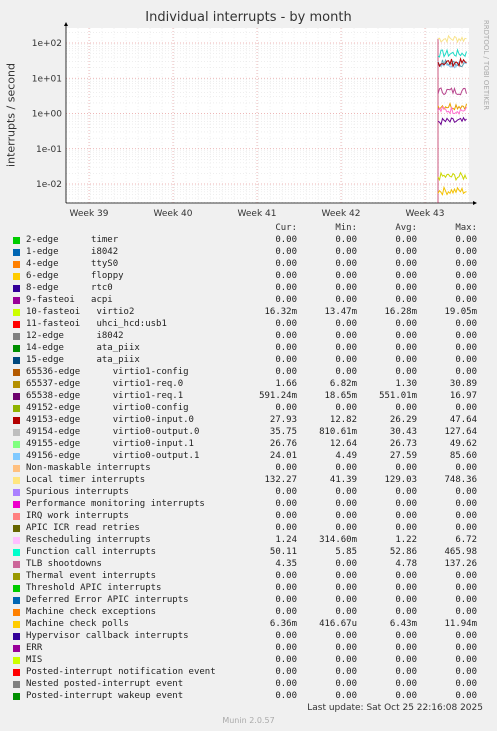  What do you see at coordinates (94, 588) in the screenshot?
I see `legend-label: Threshold APIC interrupts` at bounding box center [94, 588].